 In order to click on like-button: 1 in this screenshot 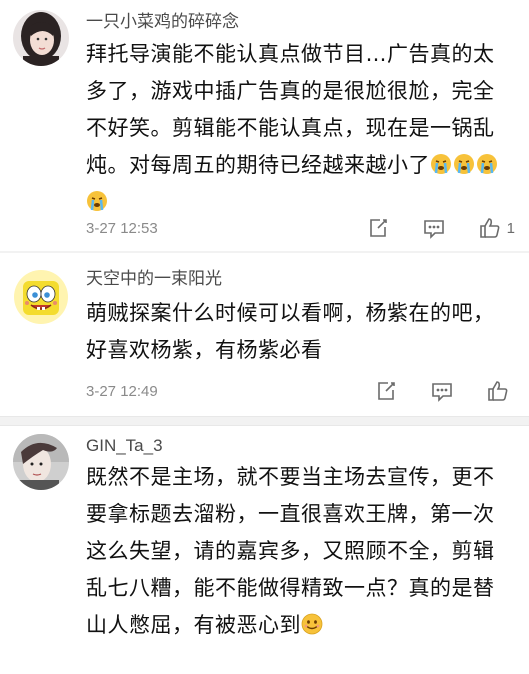, I will do `click(497, 228)`.